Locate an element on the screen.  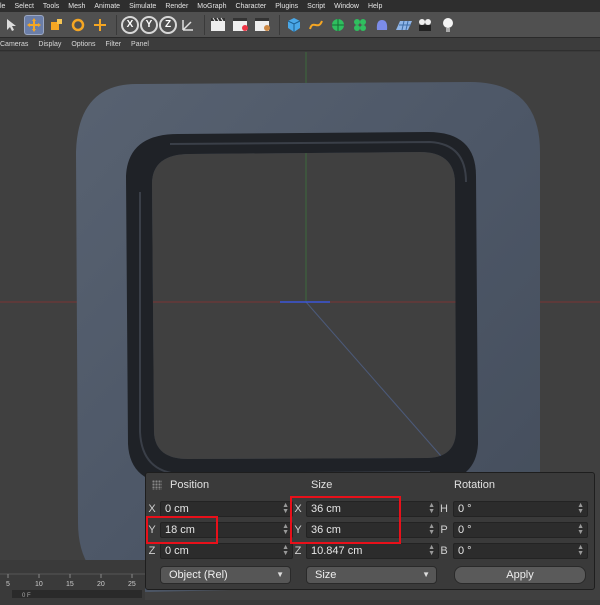
size-mode-dropdown: Size ▼ is located at coordinates (371, 575).